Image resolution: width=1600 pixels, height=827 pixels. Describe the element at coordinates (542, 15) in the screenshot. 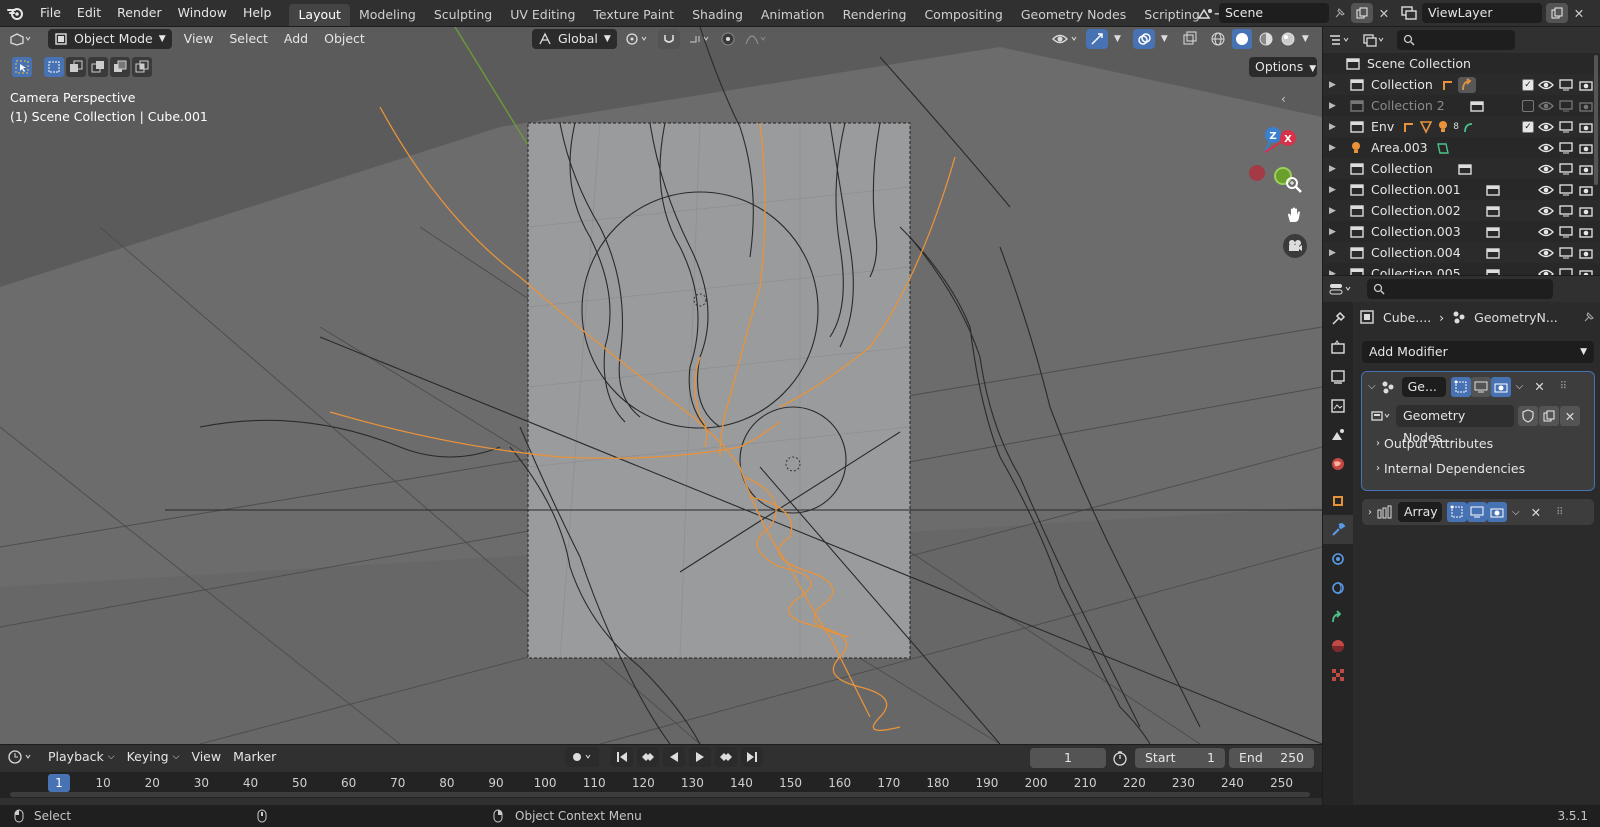

I see `tab-uv-editing: UV Editing` at that location.